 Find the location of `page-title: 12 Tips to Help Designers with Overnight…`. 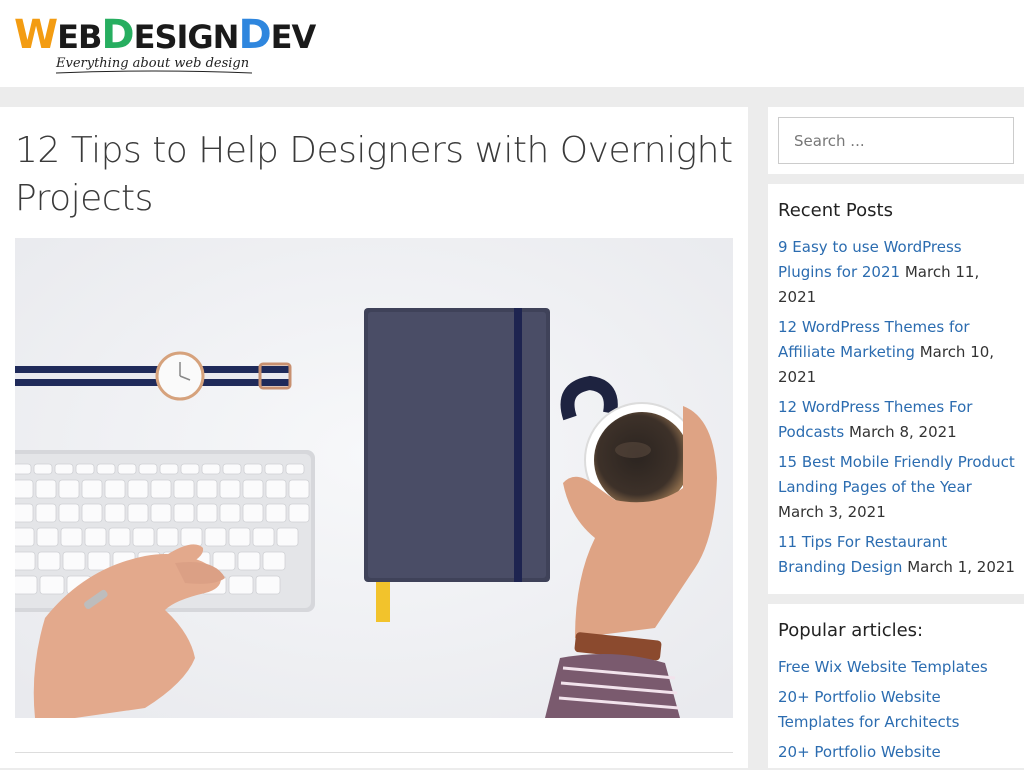

page-title: 12 Tips to Help Designers with Overnight… is located at coordinates (374, 174).